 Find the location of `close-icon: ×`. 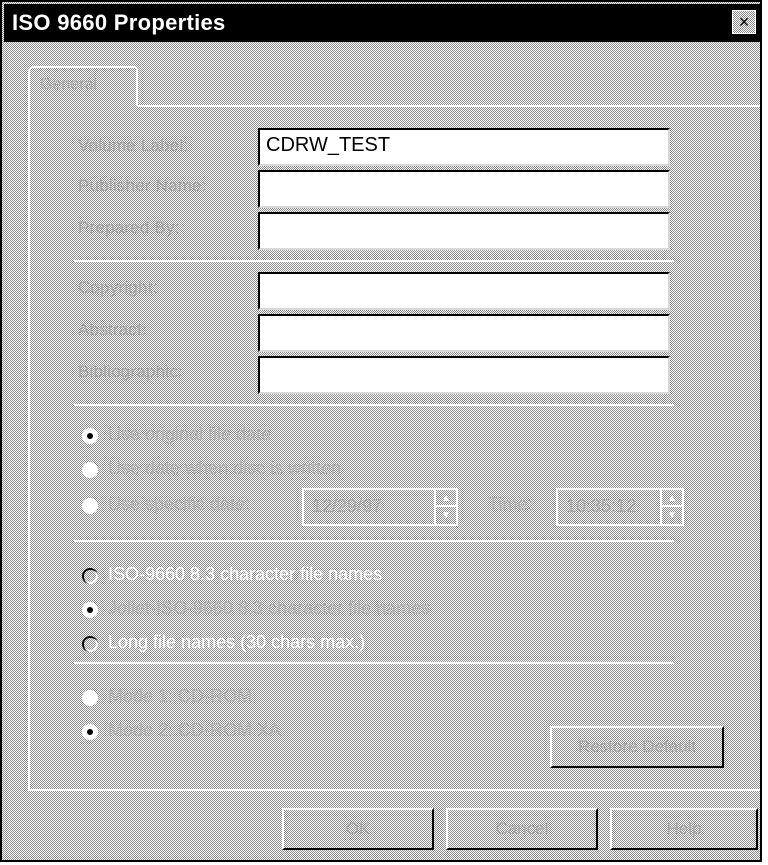

close-icon: × is located at coordinates (744, 22).